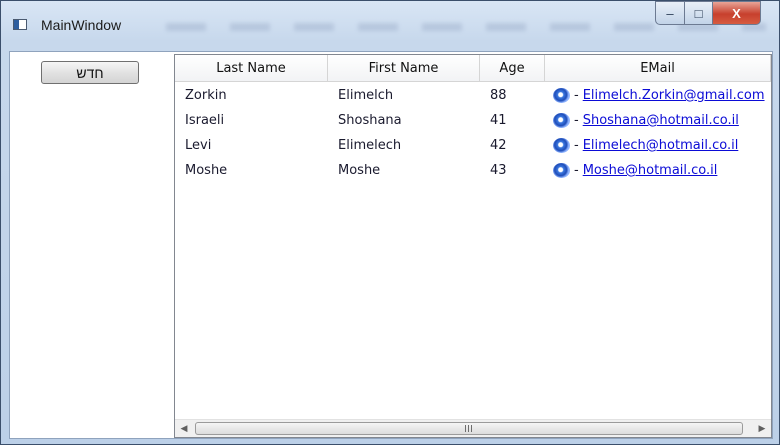  Describe the element at coordinates (404, 145) in the screenshot. I see `cell-first-name: Elimelech` at that location.